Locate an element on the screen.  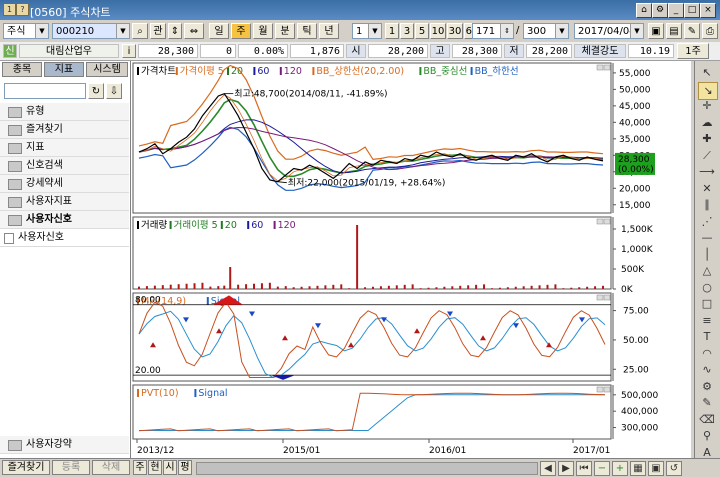
date-select: 2017/04/04 ▼ is located at coordinates (609, 31).